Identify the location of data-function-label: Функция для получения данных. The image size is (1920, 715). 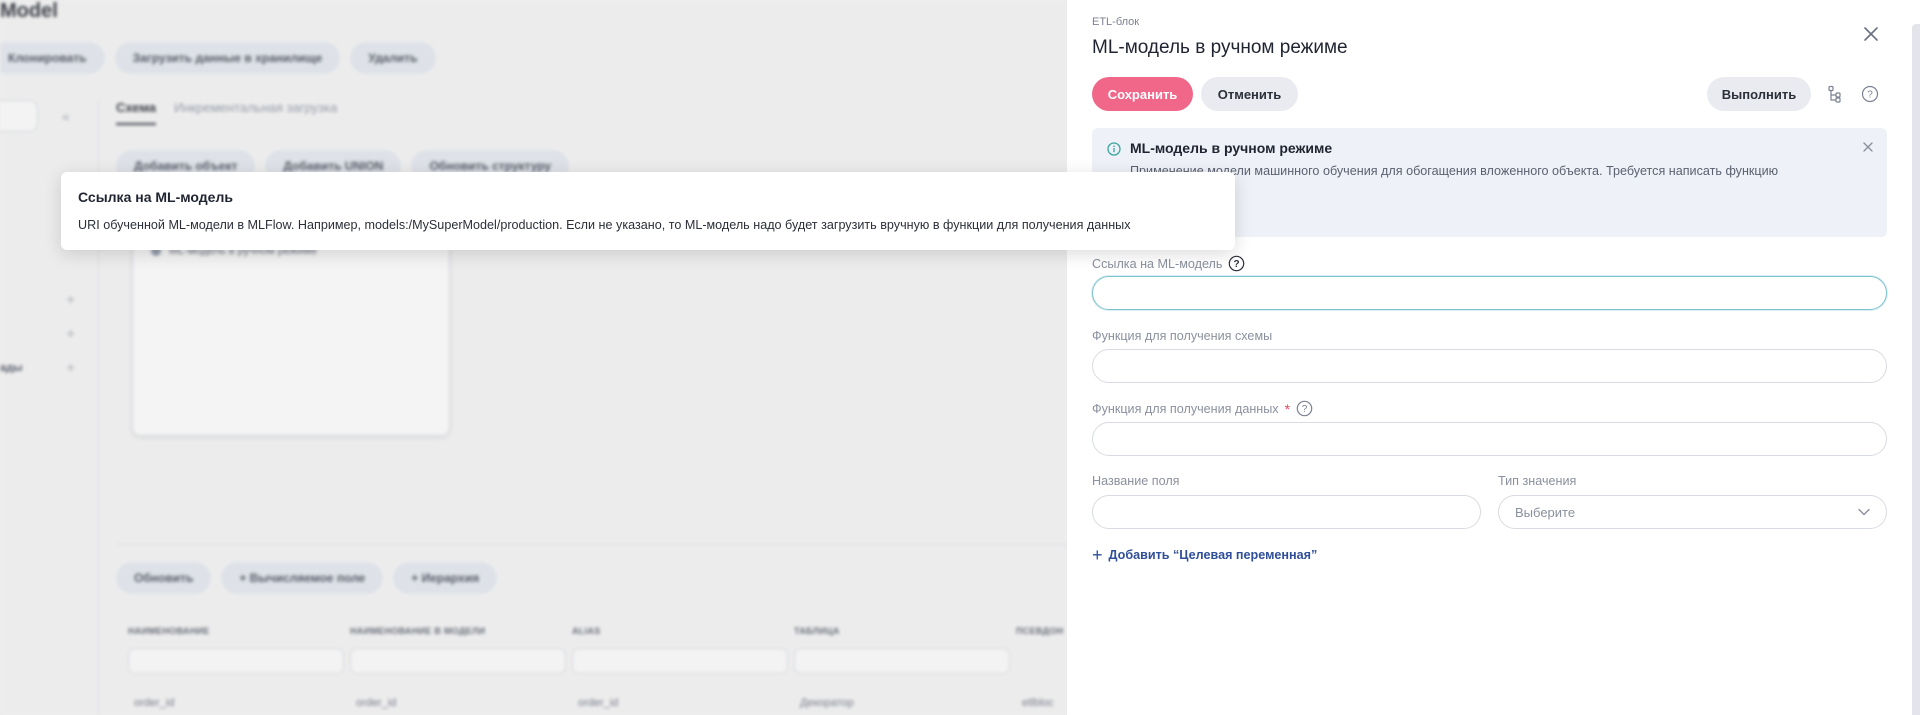
(1185, 408).